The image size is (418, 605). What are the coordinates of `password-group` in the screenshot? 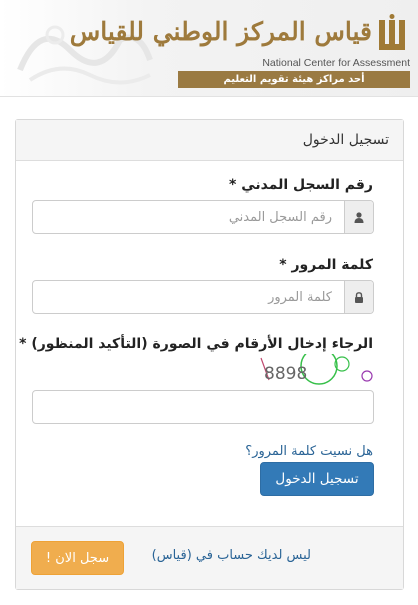 It's located at (203, 297).